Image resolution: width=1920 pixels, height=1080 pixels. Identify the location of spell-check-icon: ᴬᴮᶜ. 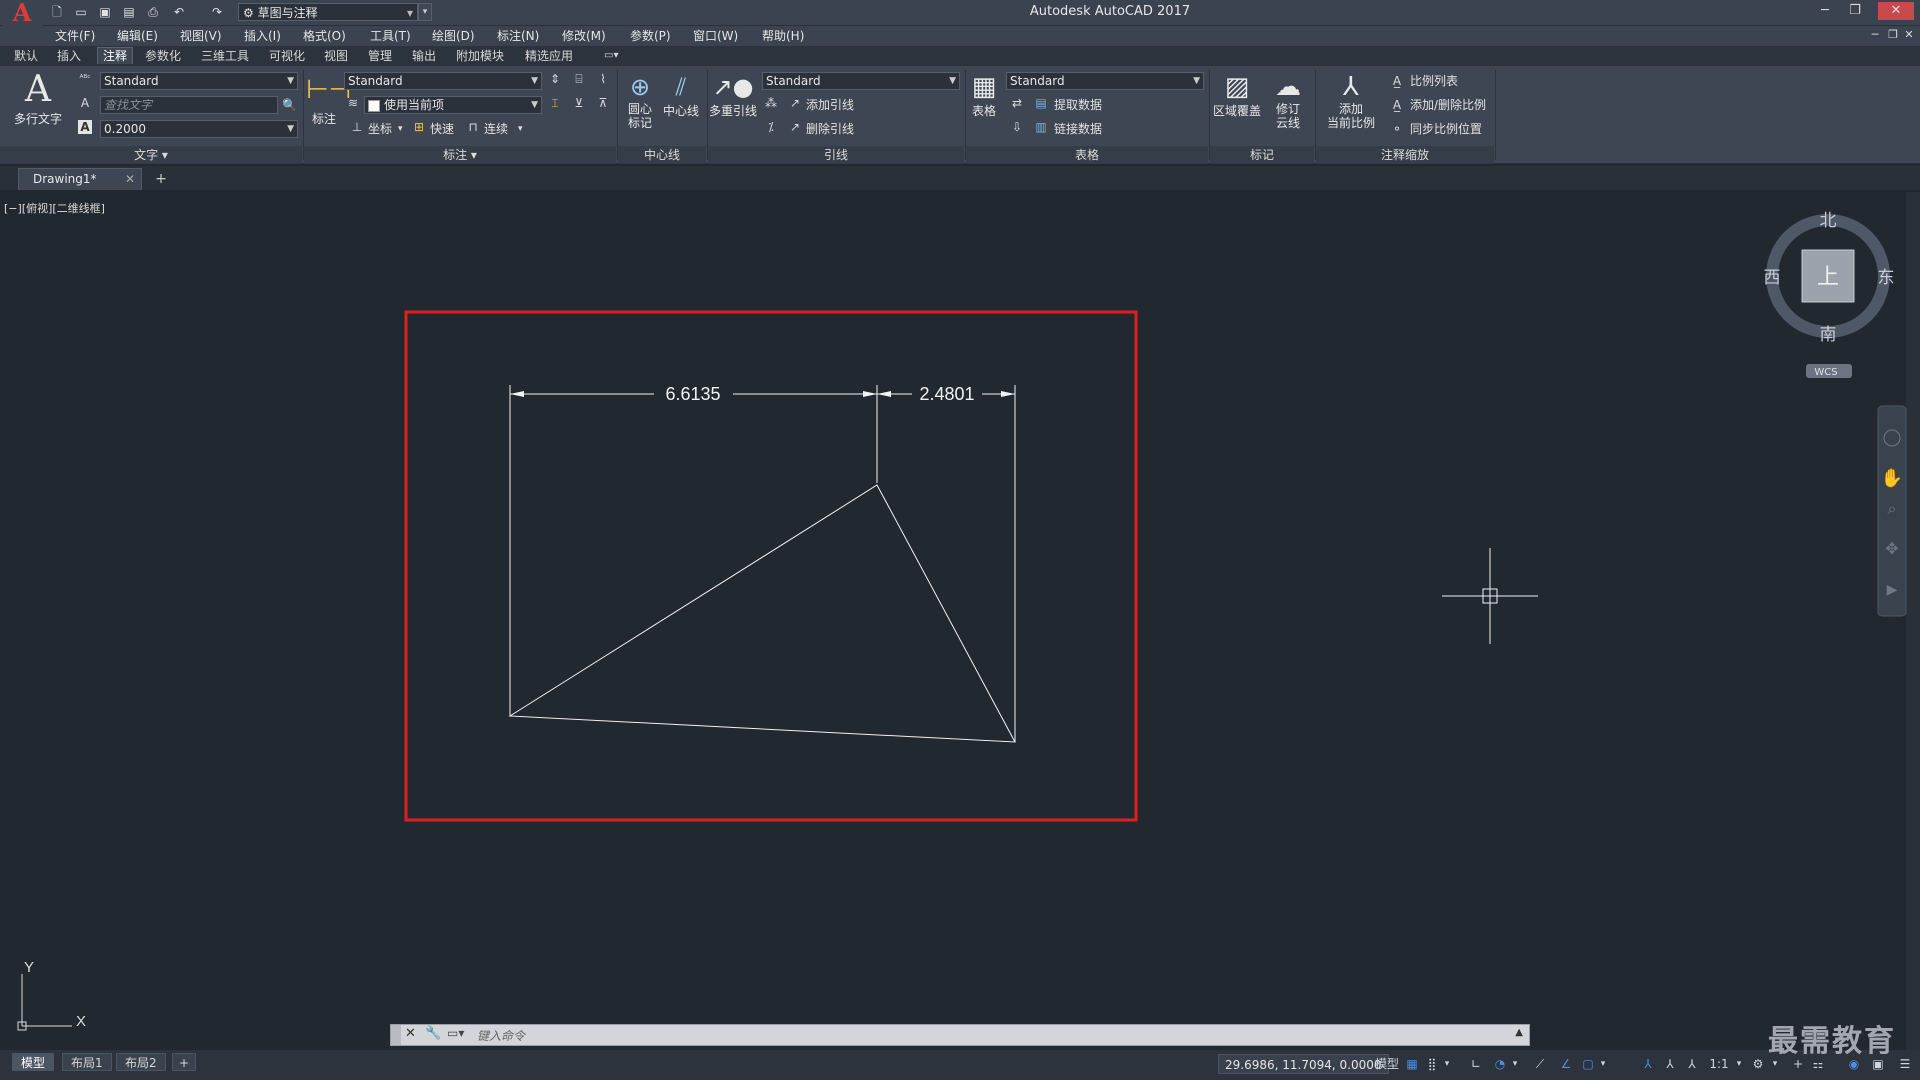
(85, 79).